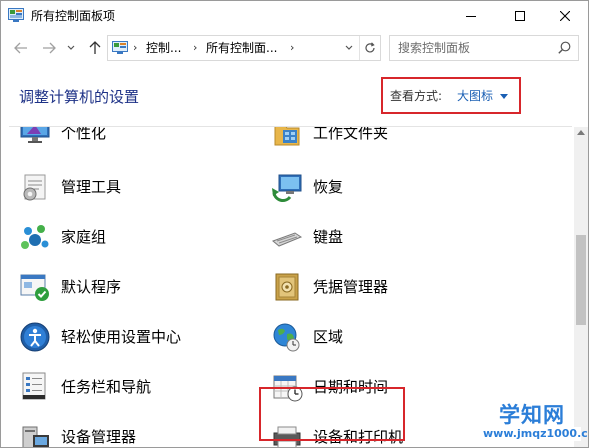 The image size is (589, 448). I want to click on forward-button, so click(49, 48).